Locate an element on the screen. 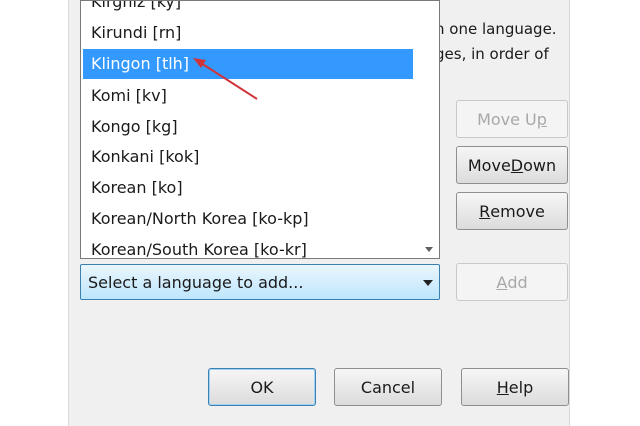 This screenshot has width=640, height=426. list-item: Kongo [kg] is located at coordinates (248, 127).